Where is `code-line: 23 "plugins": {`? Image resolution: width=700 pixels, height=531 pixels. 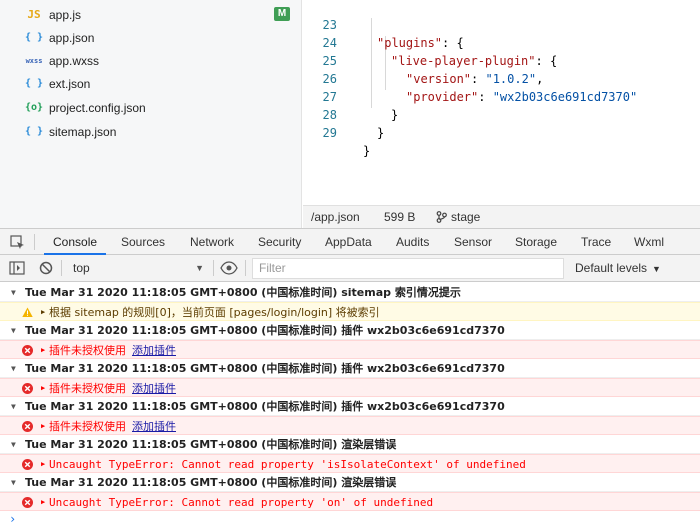
code-line: 23 "plugins": { is located at coordinates (393, 34).